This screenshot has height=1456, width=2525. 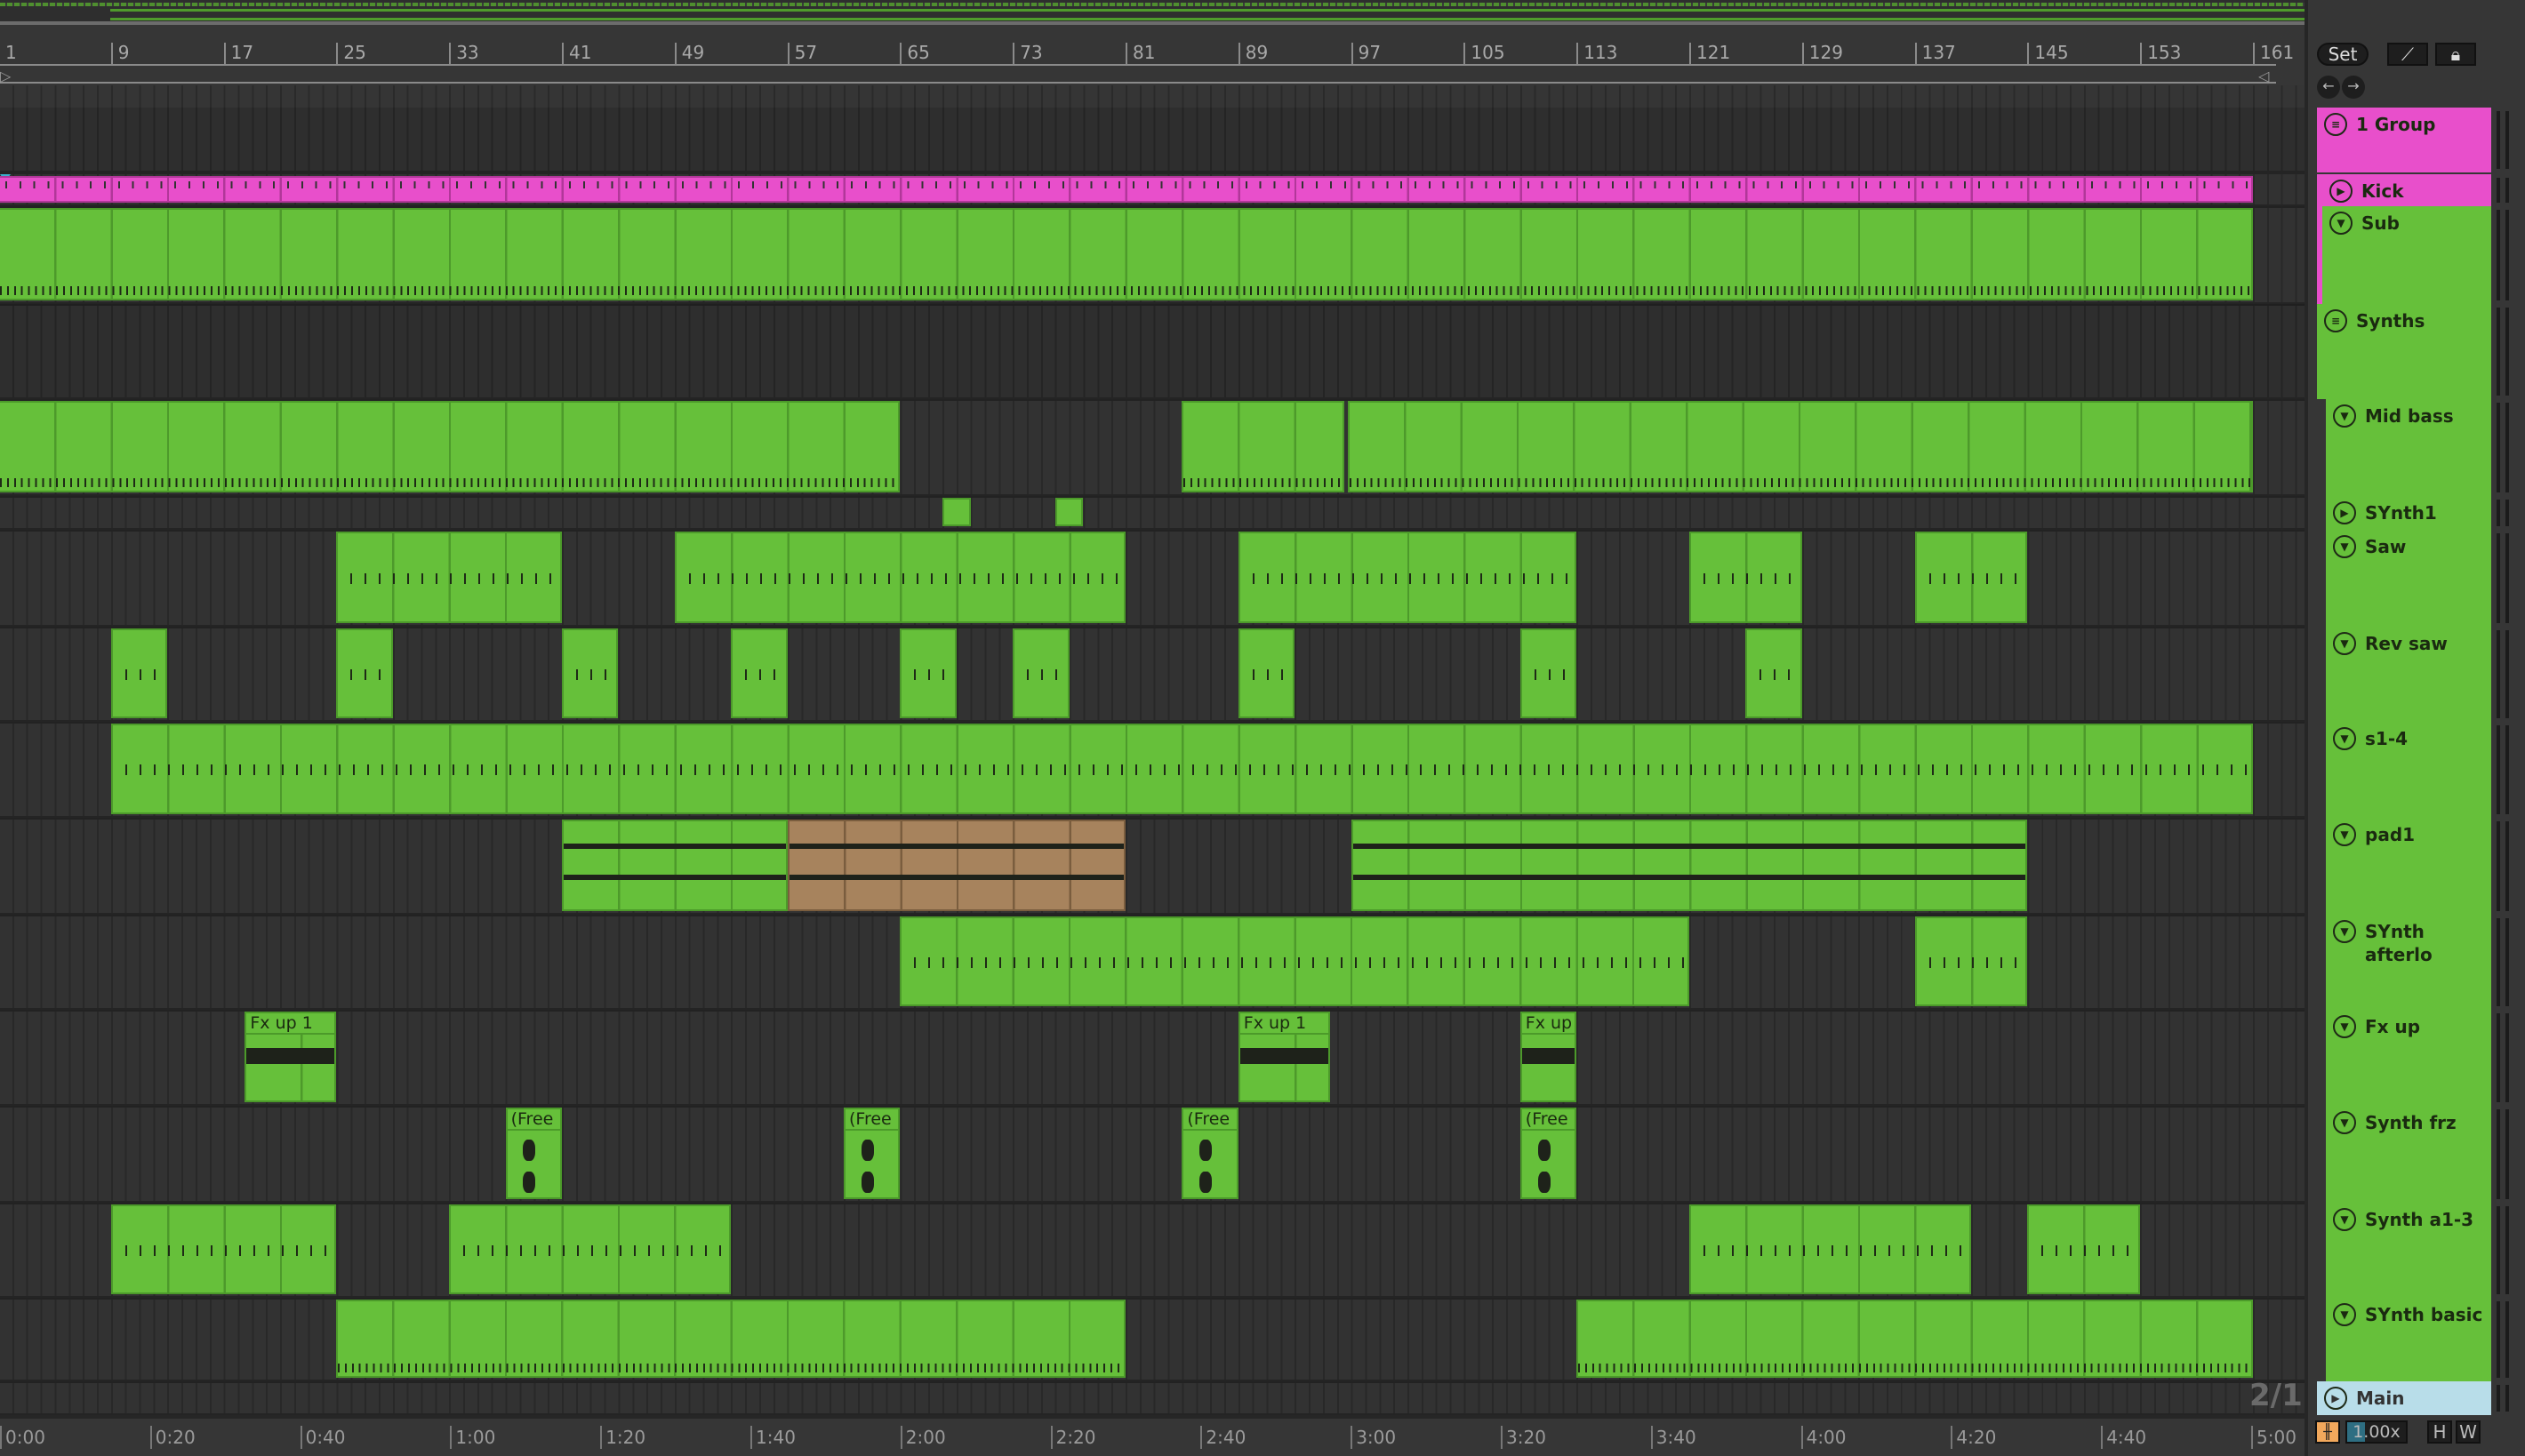 What do you see at coordinates (2408, 513) in the screenshot?
I see `track-header: ▶ SYnth1` at bounding box center [2408, 513].